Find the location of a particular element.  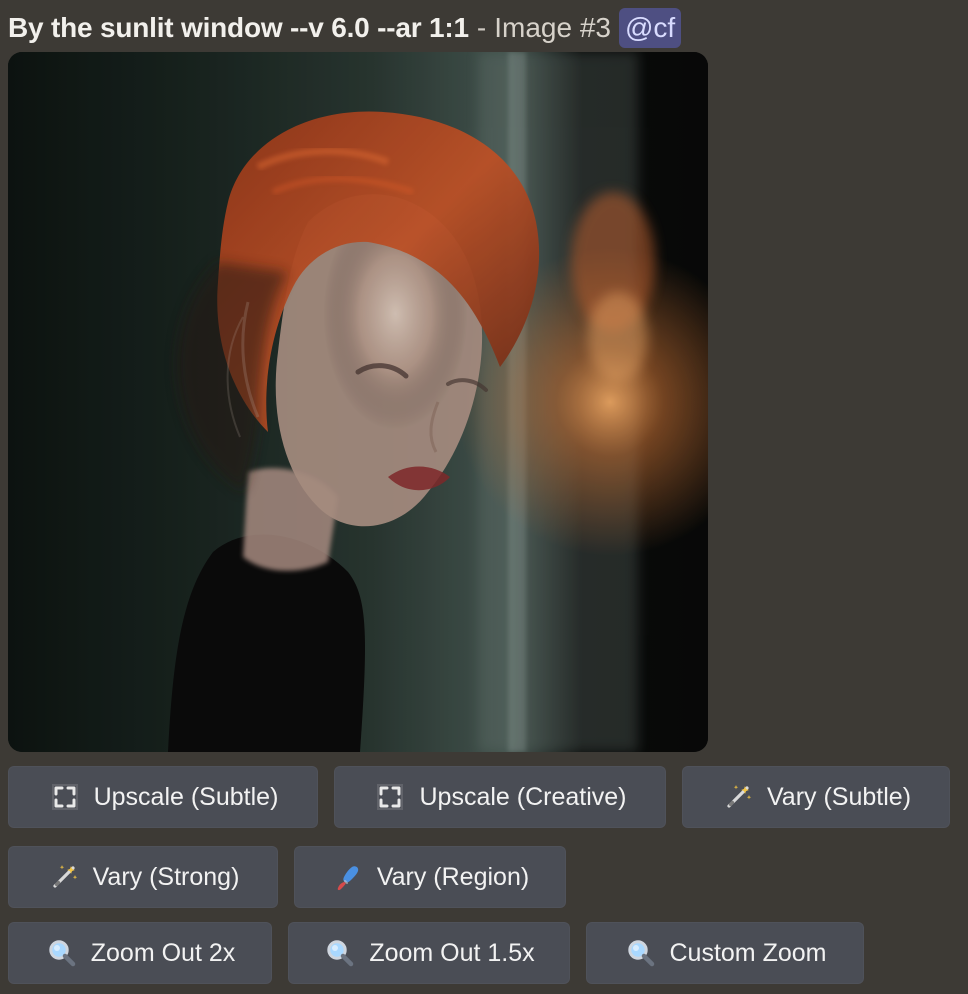

vary-strong-button: Vary (Strong) is located at coordinates (143, 877).